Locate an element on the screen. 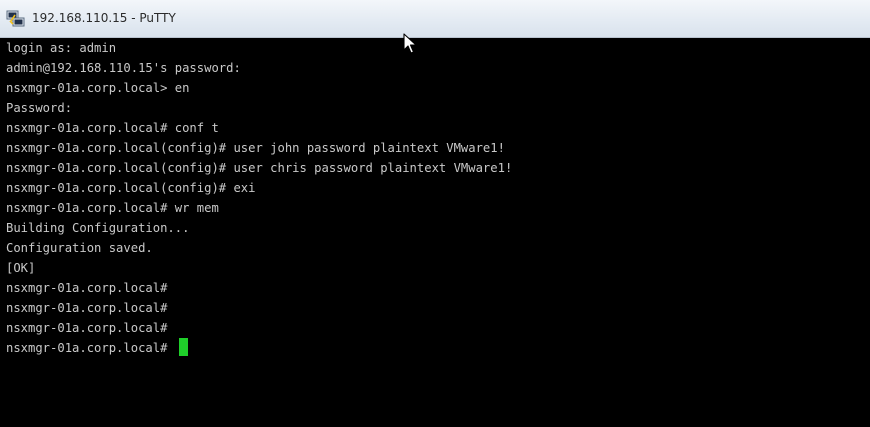 The image size is (870, 427). terminal-prompt: nsxmgr-01a.corp.local# is located at coordinates (90, 348).